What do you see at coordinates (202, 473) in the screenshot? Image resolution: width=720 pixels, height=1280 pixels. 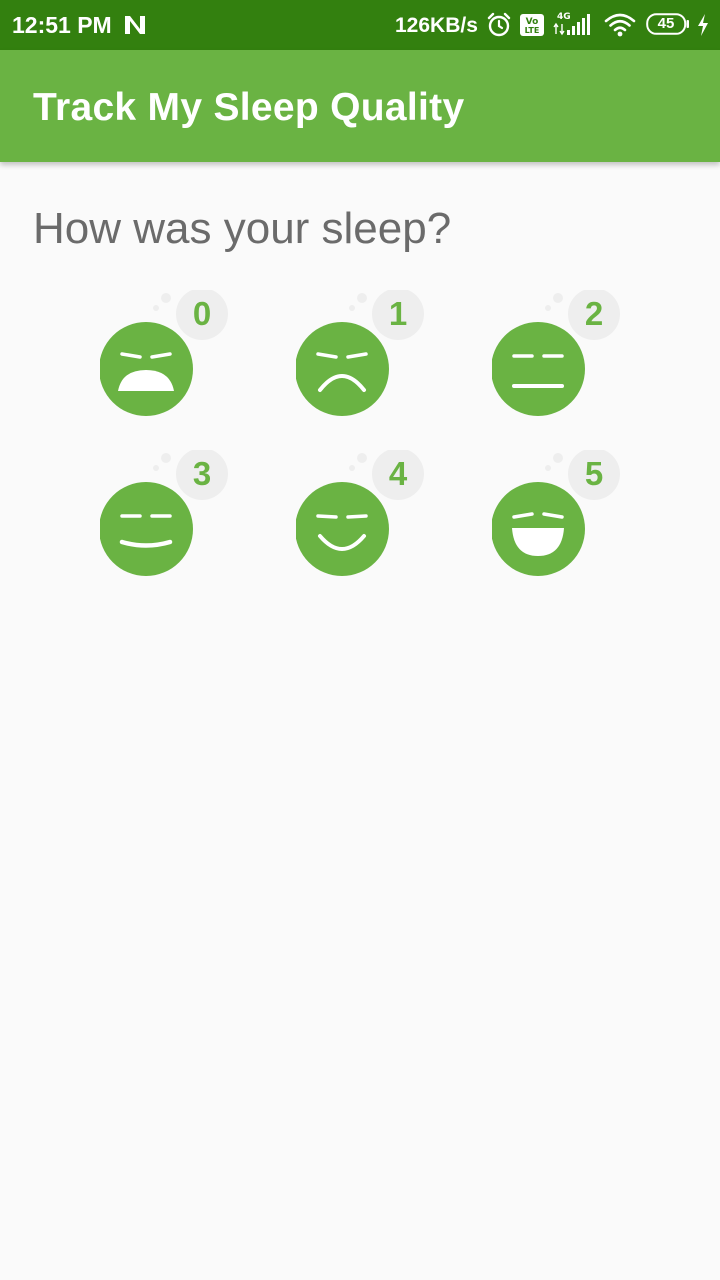 I see `sleep-quality-value: 3` at bounding box center [202, 473].